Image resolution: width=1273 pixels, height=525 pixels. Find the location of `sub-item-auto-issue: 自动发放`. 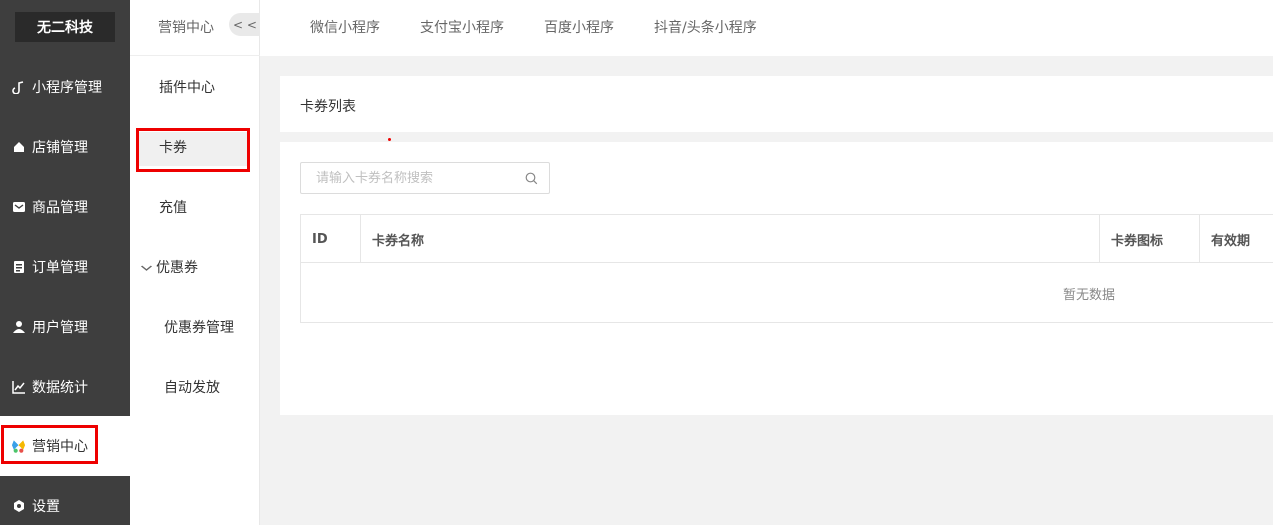

sub-item-auto-issue: 自动发放 is located at coordinates (195, 387).